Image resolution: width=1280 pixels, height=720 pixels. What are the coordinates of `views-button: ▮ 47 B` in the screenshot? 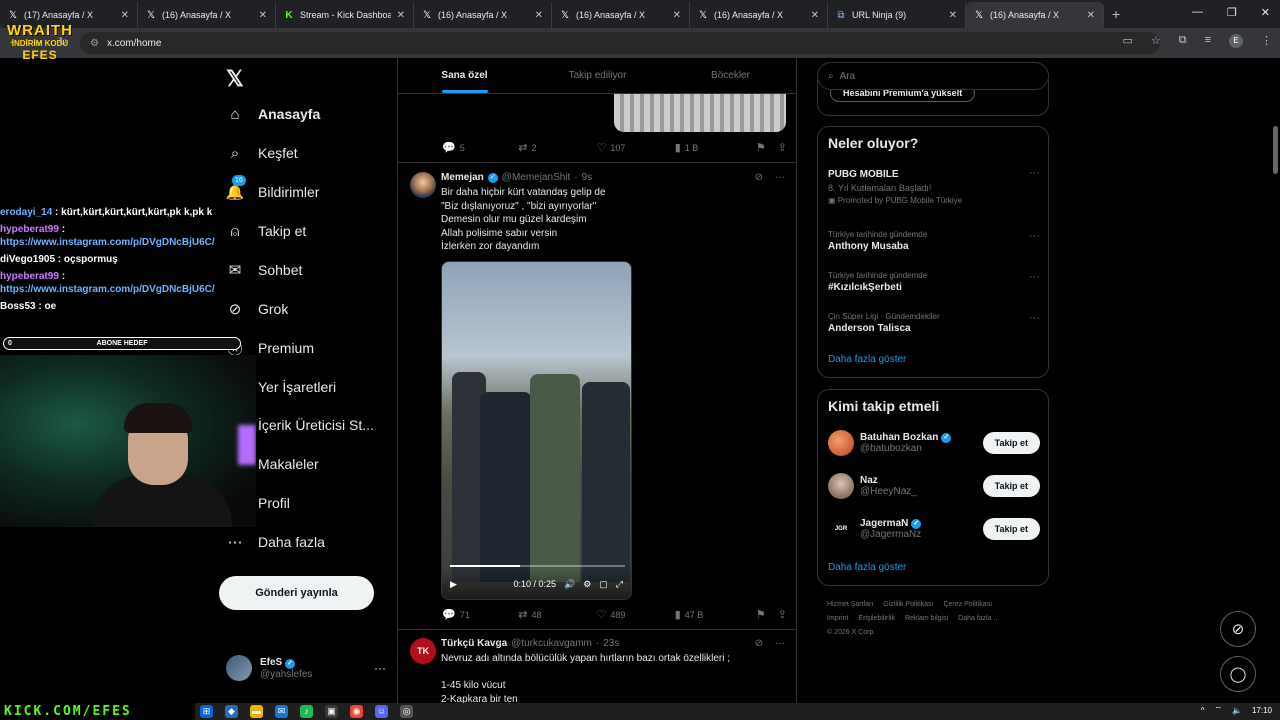 It's located at (715, 614).